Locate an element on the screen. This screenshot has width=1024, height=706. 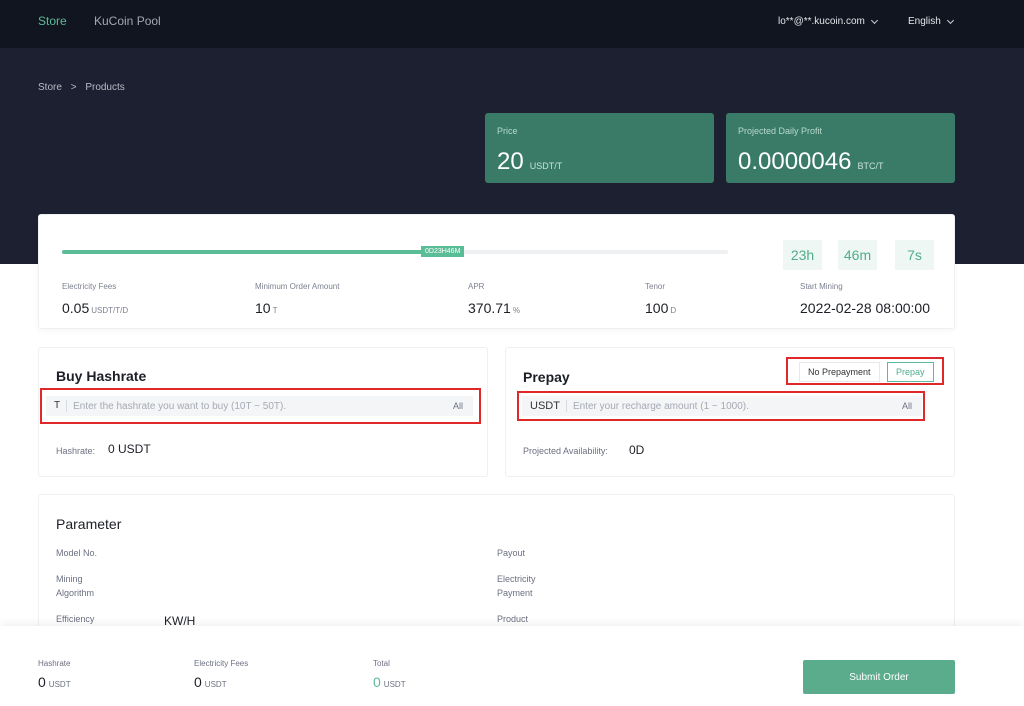
progress-badge: 0D23H46M is located at coordinates (443, 251).